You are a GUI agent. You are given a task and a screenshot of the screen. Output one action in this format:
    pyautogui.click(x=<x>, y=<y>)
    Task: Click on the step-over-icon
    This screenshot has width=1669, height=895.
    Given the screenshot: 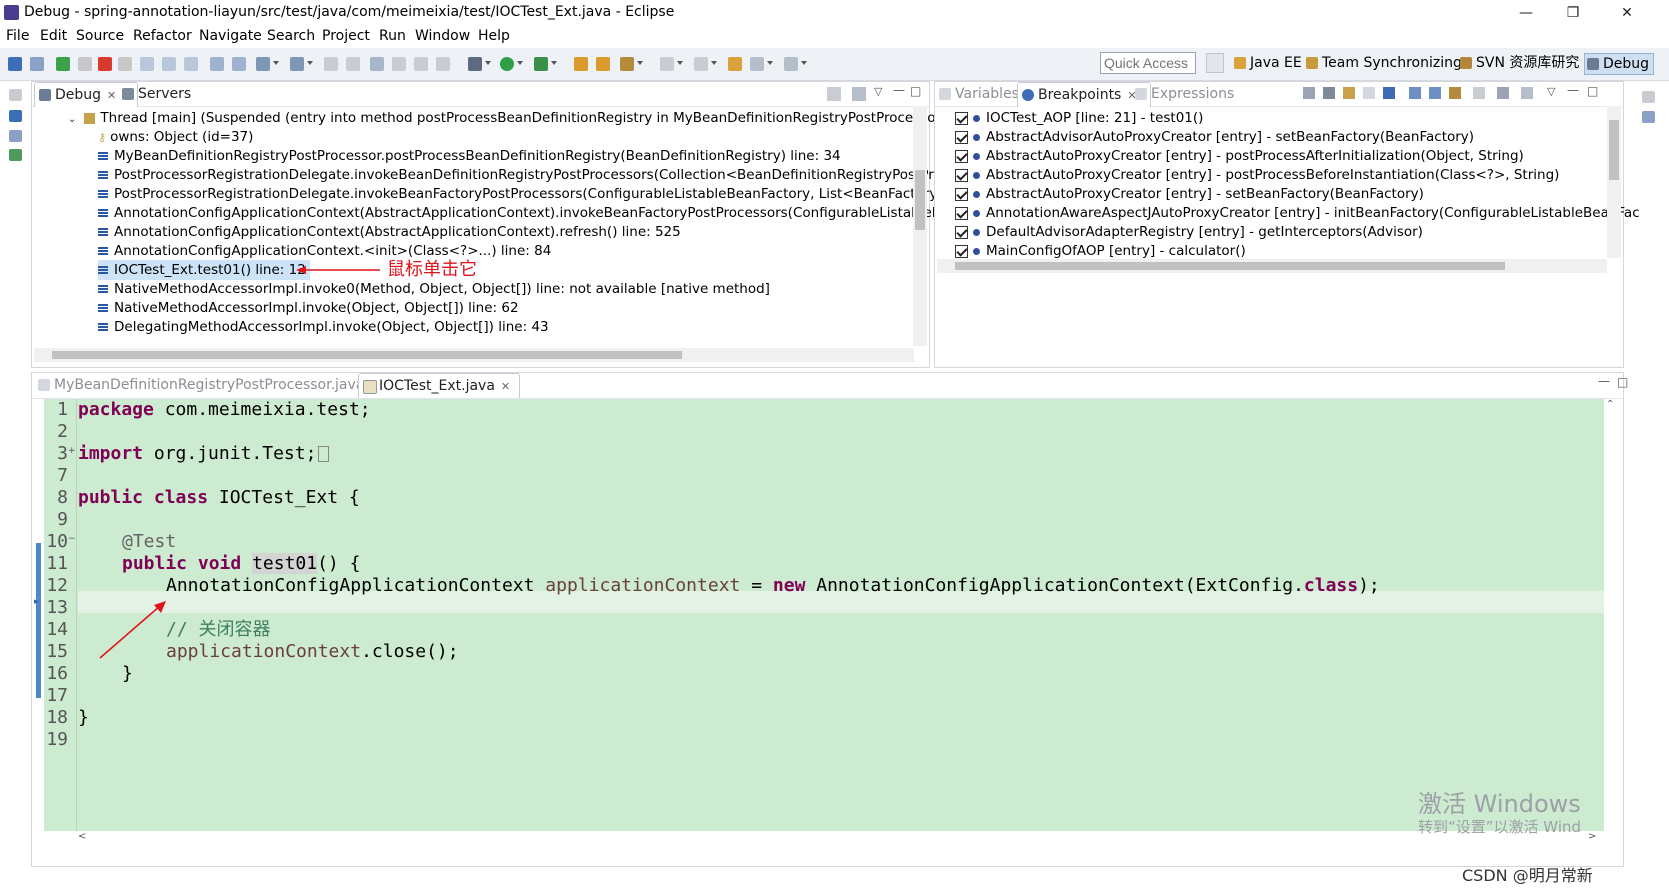 What is the action you would take?
    pyautogui.click(x=169, y=64)
    